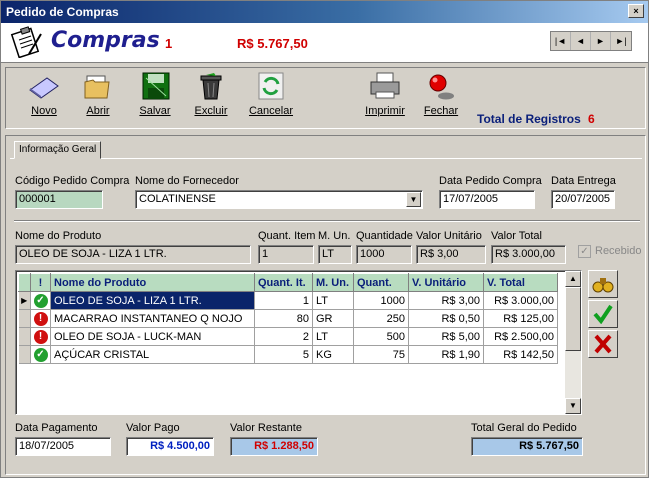 The height and width of the screenshot is (478, 649). What do you see at coordinates (591, 119) in the screenshot?
I see `total-records-value: 6` at bounding box center [591, 119].